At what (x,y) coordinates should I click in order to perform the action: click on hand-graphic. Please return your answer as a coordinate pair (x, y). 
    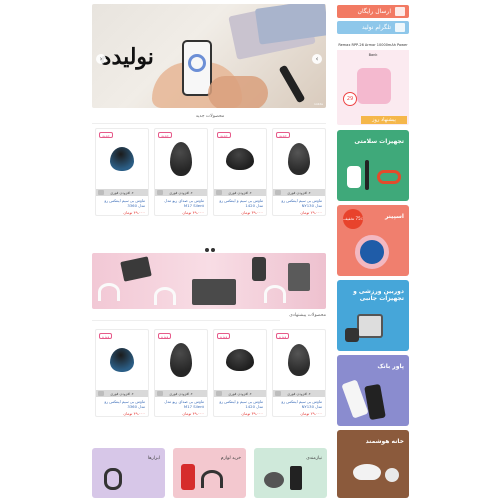
    Looking at the image, I should click on (238, 92).